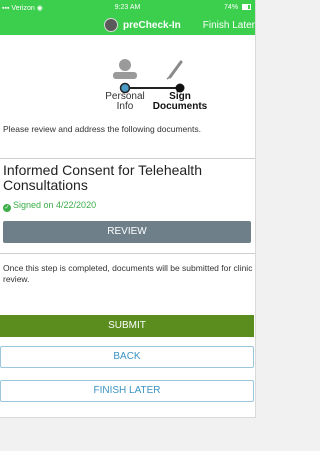 Image resolution: width=320 pixels, height=451 pixels. Describe the element at coordinates (125, 69) in the screenshot. I see `person-icon` at that location.